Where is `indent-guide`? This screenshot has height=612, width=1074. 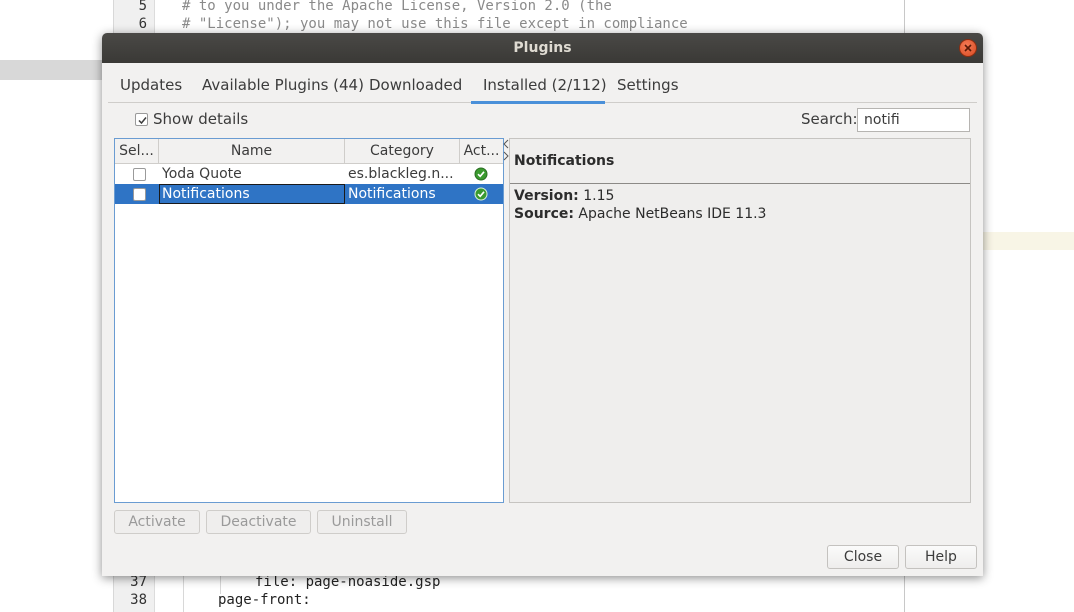
indent-guide is located at coordinates (183, 594).